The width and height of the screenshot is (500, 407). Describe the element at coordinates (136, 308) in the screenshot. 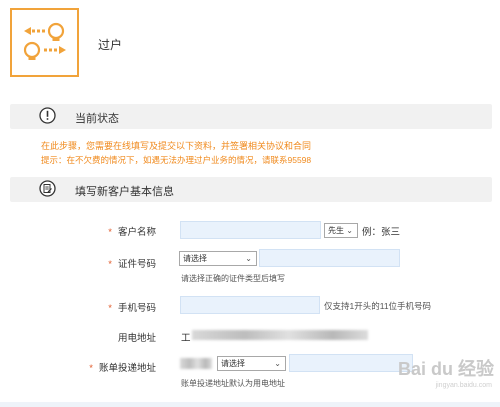

I see `phone-label-text: 手机号码` at that location.